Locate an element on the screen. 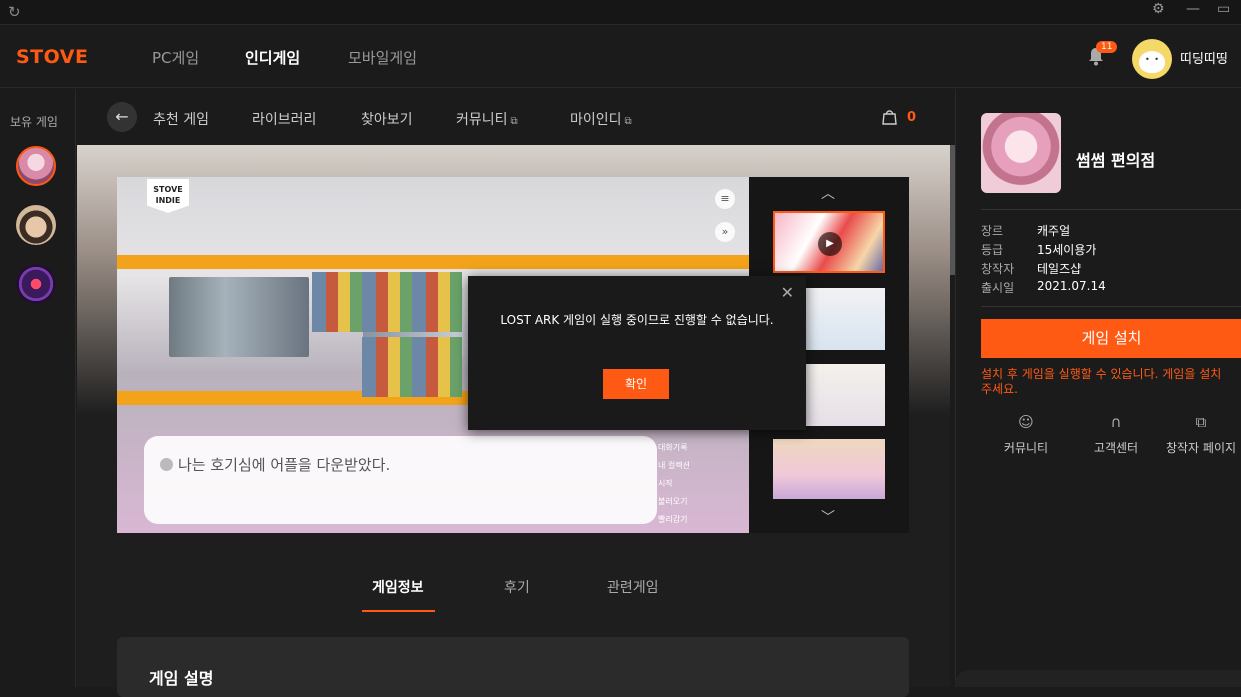  thumbnail-video: ▶ is located at coordinates (829, 242).